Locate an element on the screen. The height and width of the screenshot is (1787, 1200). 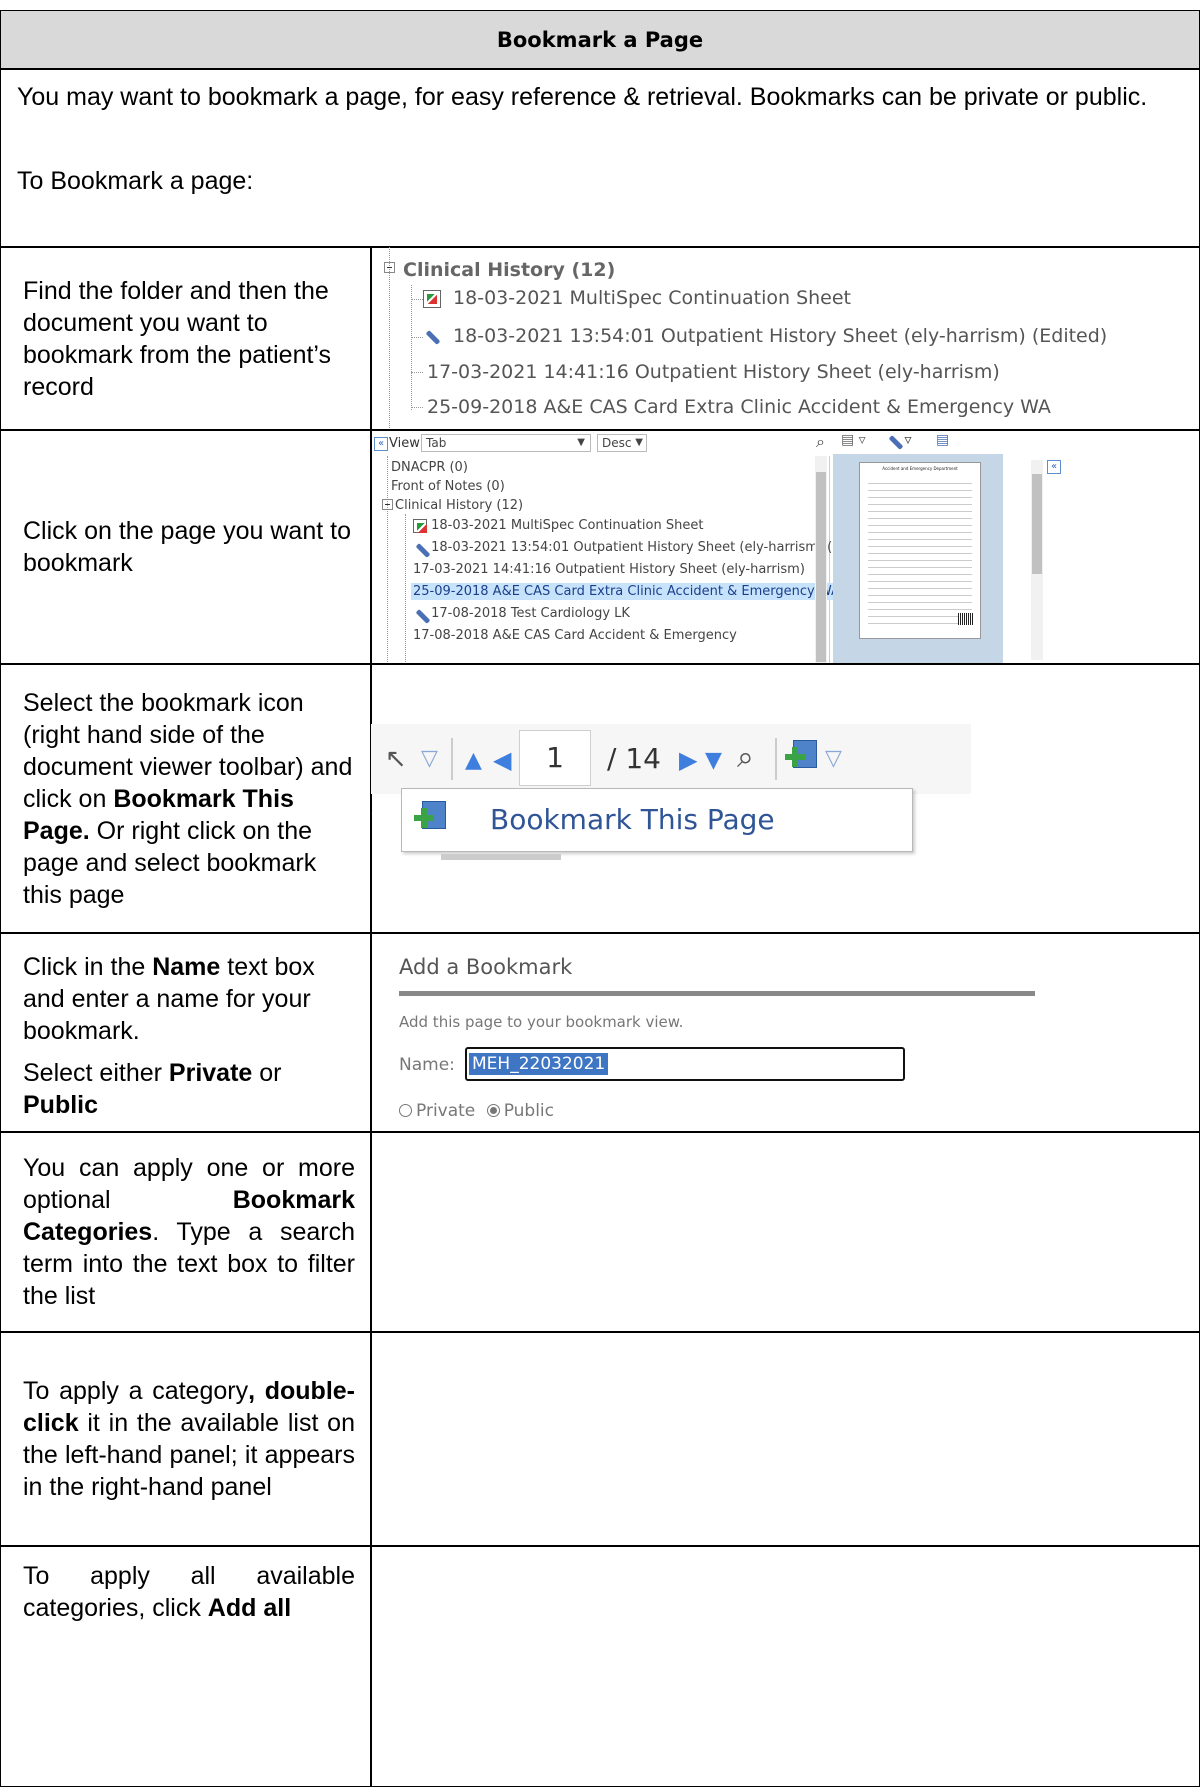
heading-divider is located at coordinates (717, 993).